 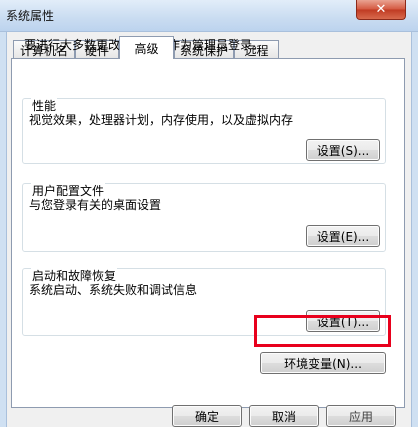 I want to click on close-icon: ✕, so click(x=381, y=9).